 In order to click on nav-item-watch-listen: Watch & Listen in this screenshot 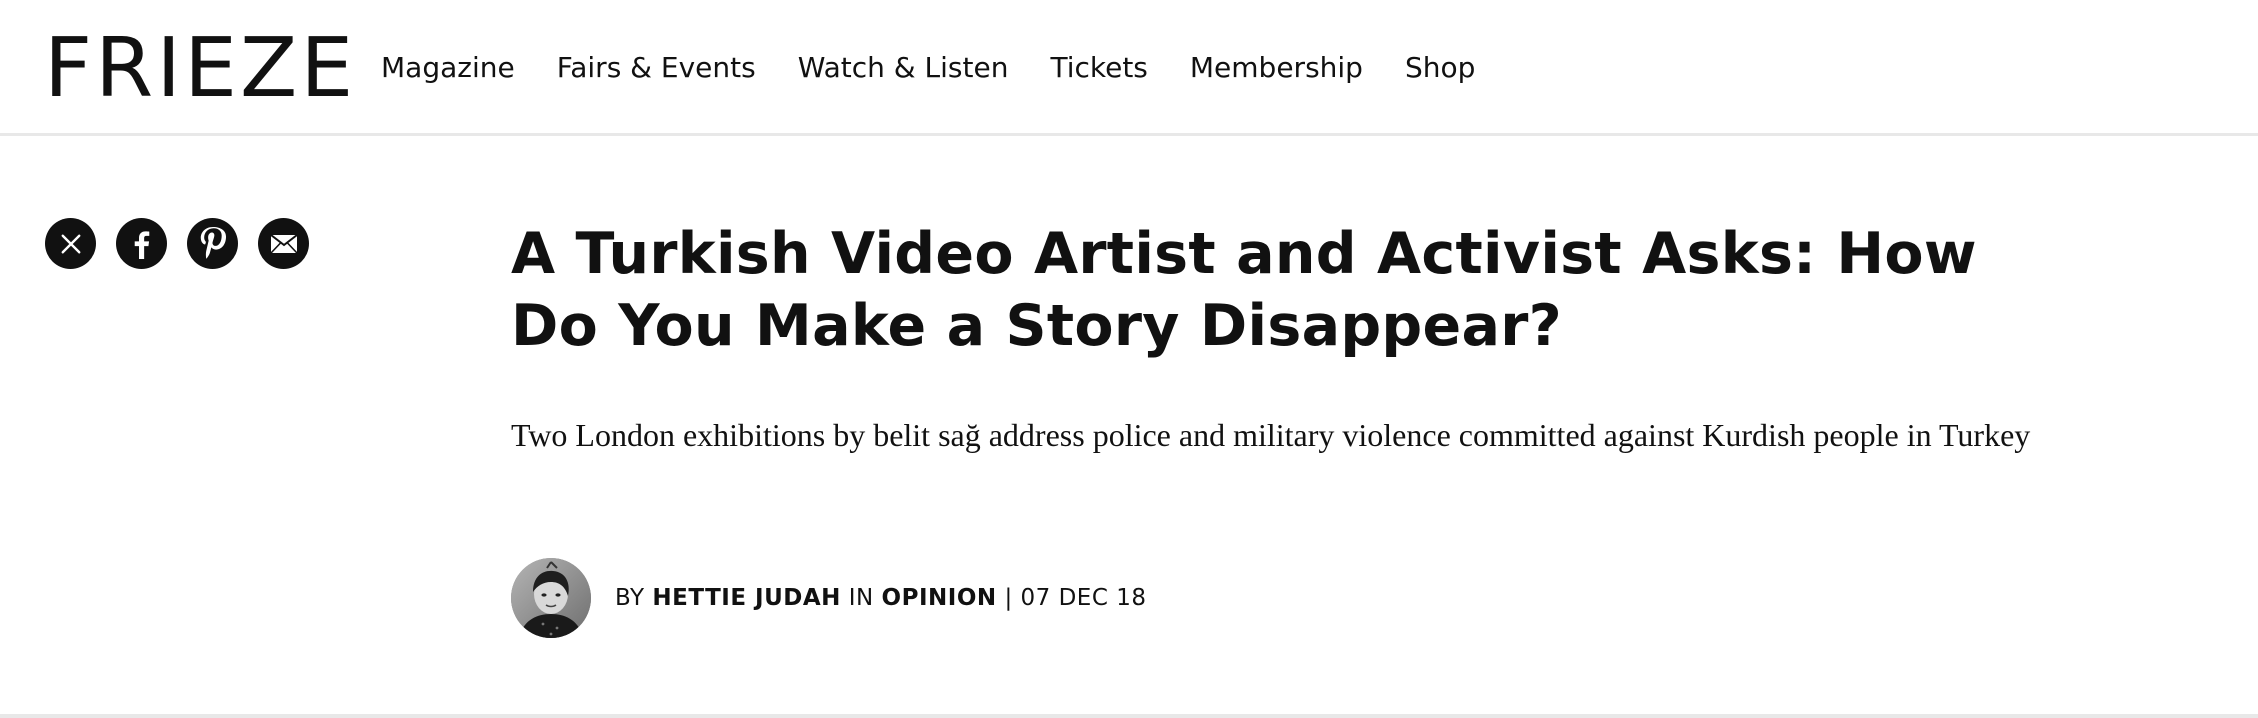, I will do `click(903, 68)`.